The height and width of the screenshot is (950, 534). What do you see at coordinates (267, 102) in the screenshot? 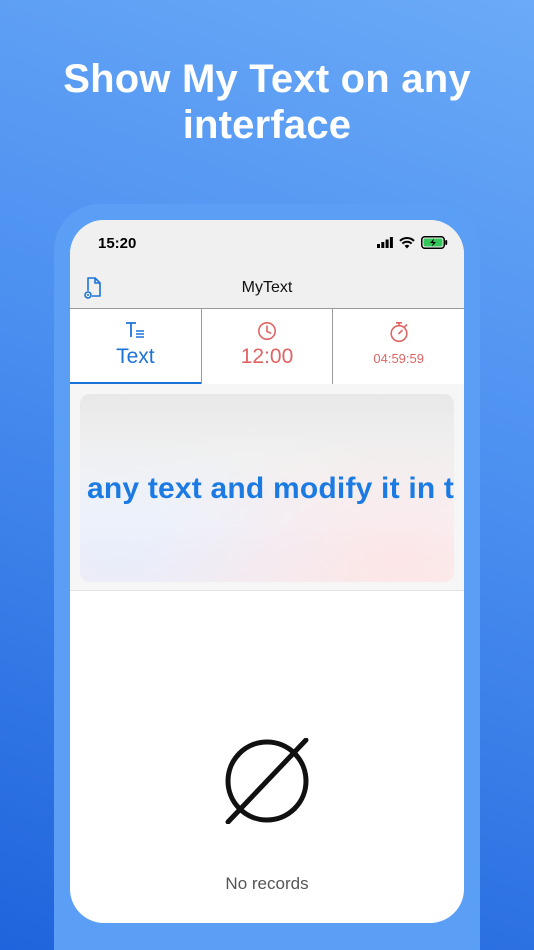
I see `promo-headline: Show My Text on any interface` at bounding box center [267, 102].